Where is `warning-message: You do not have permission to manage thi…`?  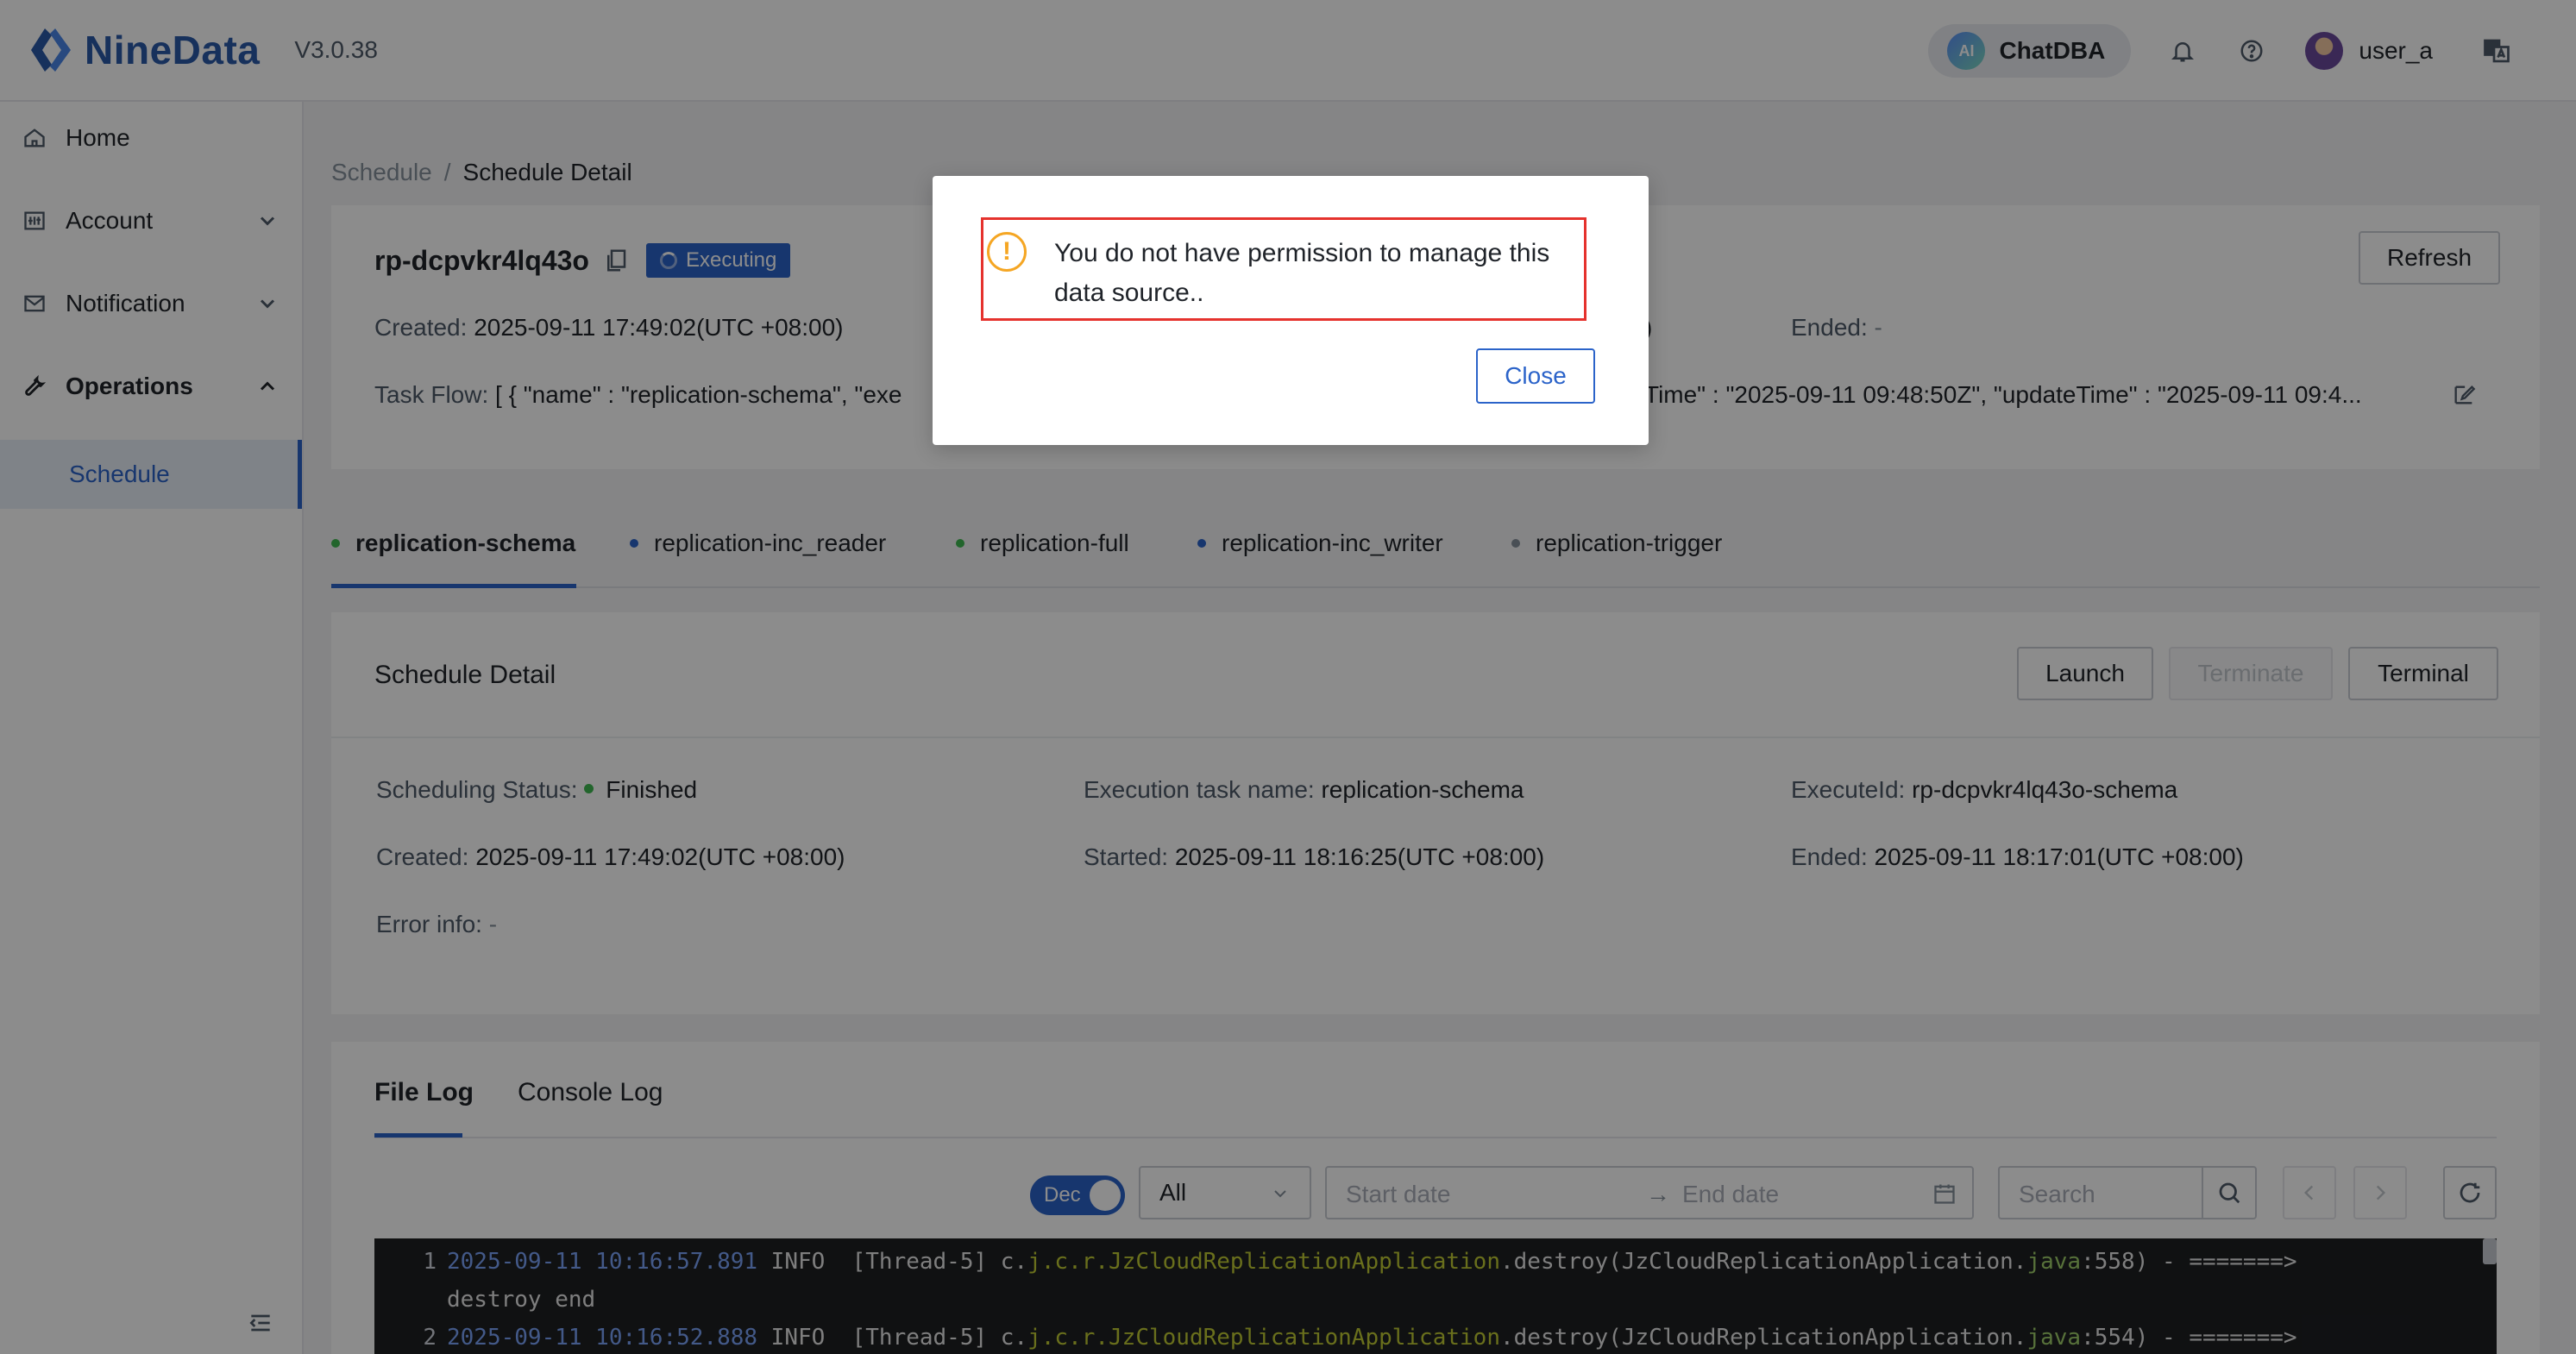 warning-message: You do not have permission to manage thi… is located at coordinates (1302, 273).